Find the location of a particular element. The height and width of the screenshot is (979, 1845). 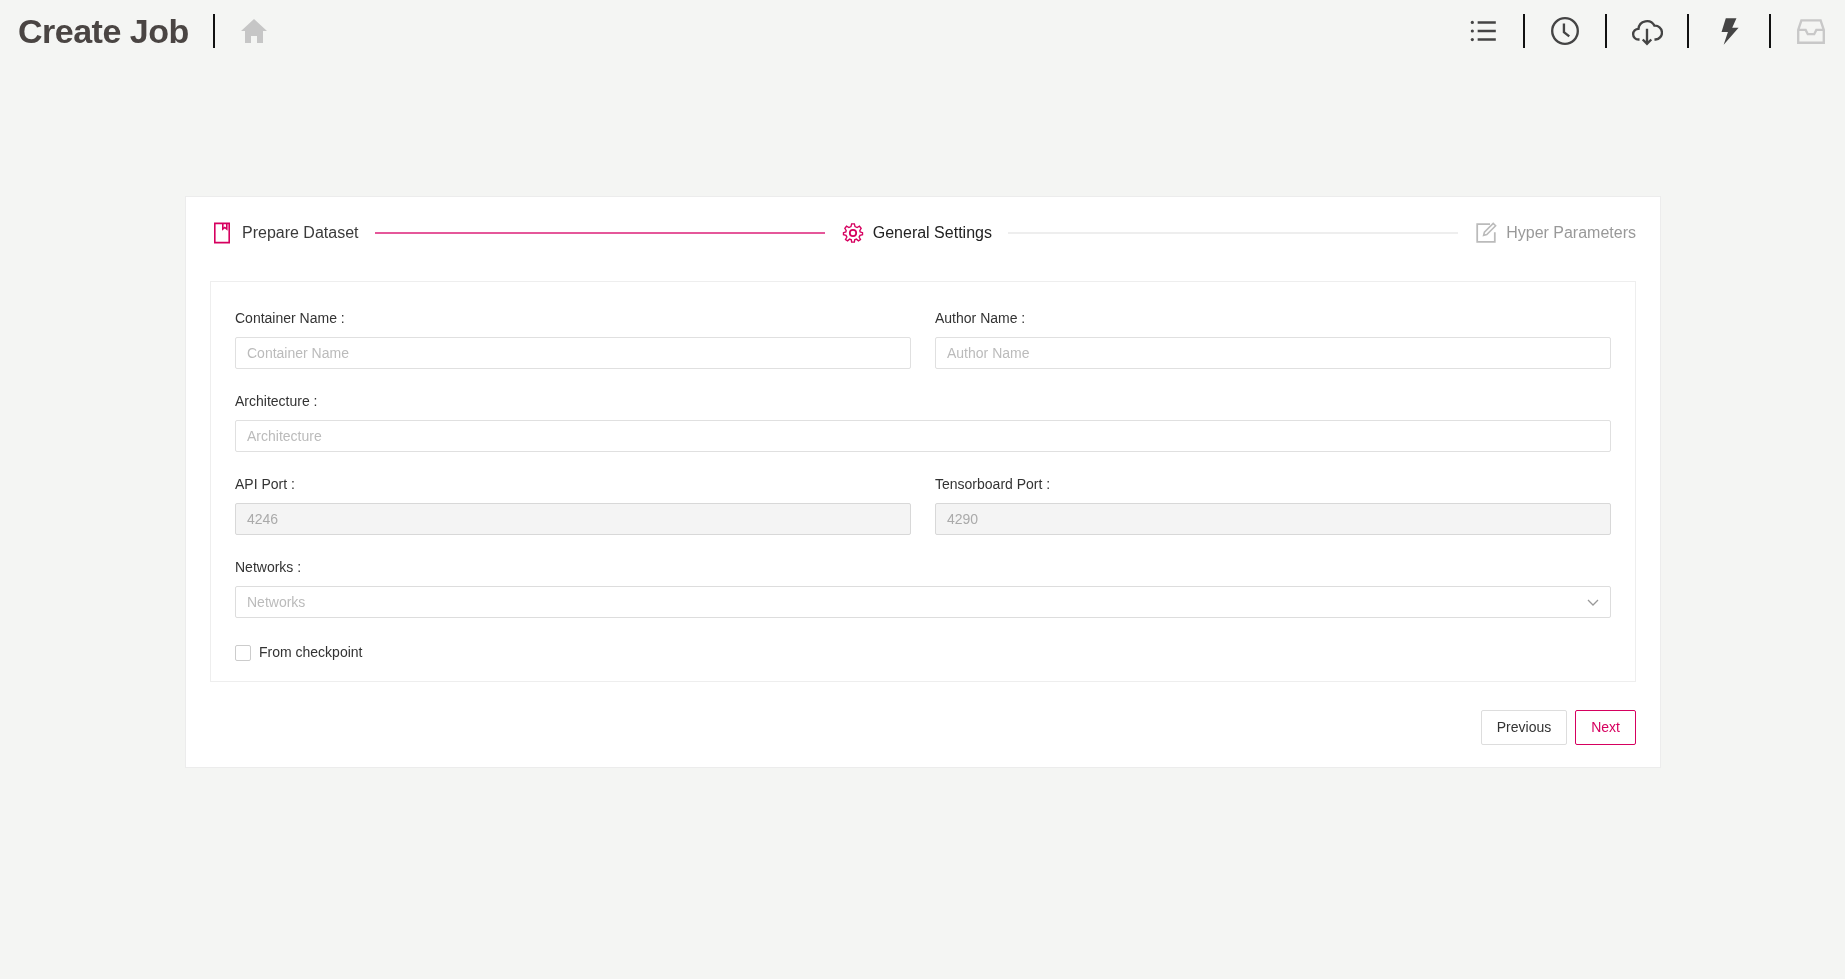

step-label: General Settings is located at coordinates (932, 233).